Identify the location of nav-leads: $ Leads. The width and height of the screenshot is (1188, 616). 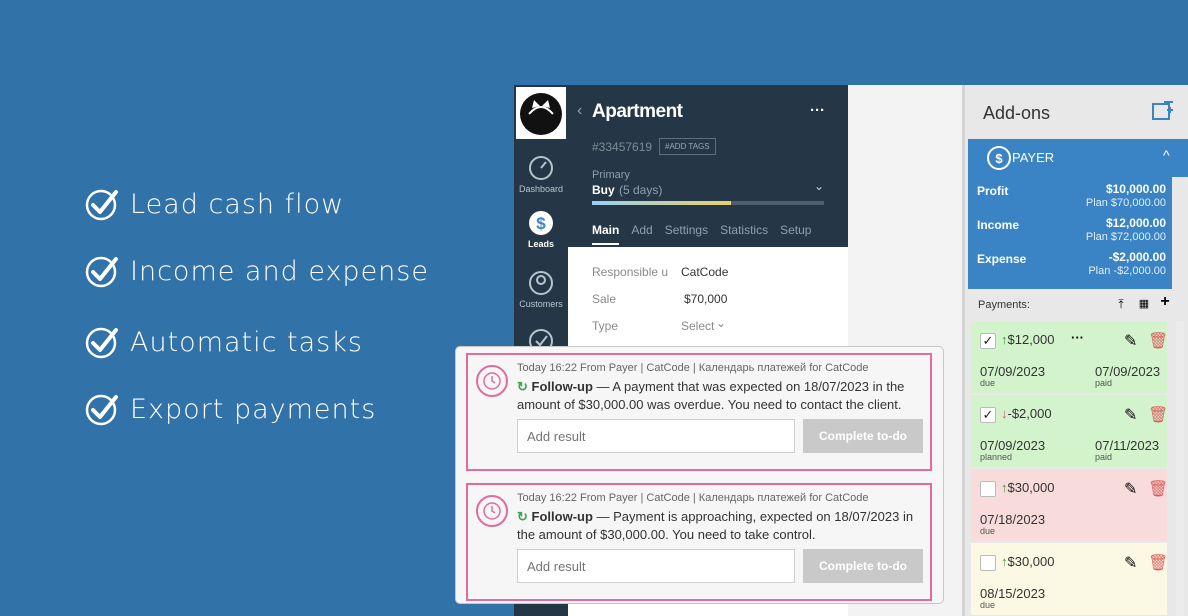
(541, 229).